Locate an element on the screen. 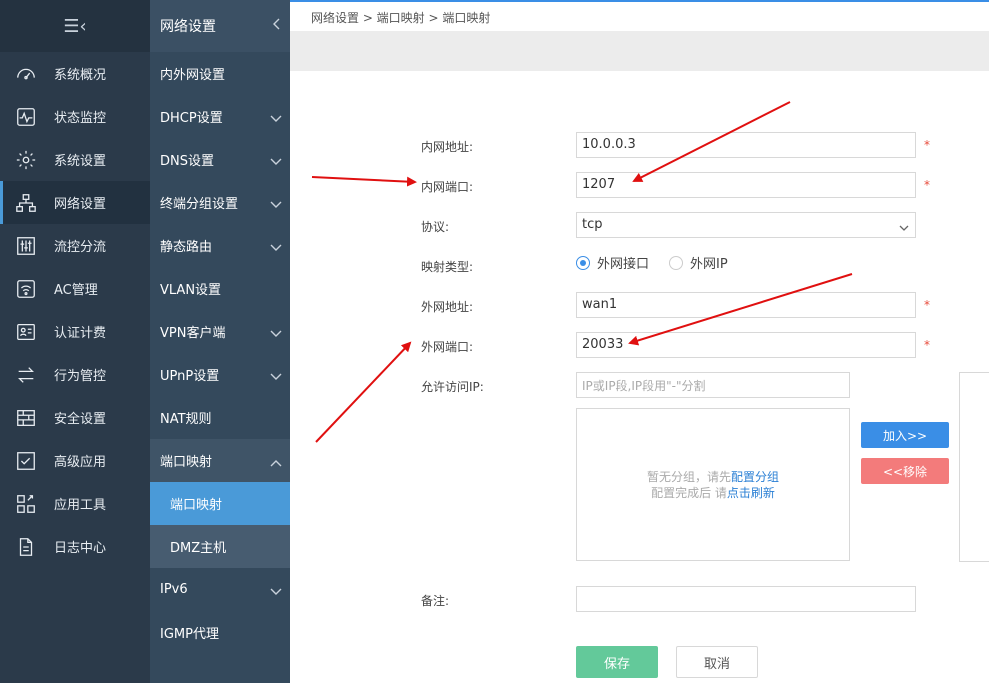 This screenshot has width=989, height=683. sidebar-item-behavior: 行为管控 is located at coordinates (75, 374).